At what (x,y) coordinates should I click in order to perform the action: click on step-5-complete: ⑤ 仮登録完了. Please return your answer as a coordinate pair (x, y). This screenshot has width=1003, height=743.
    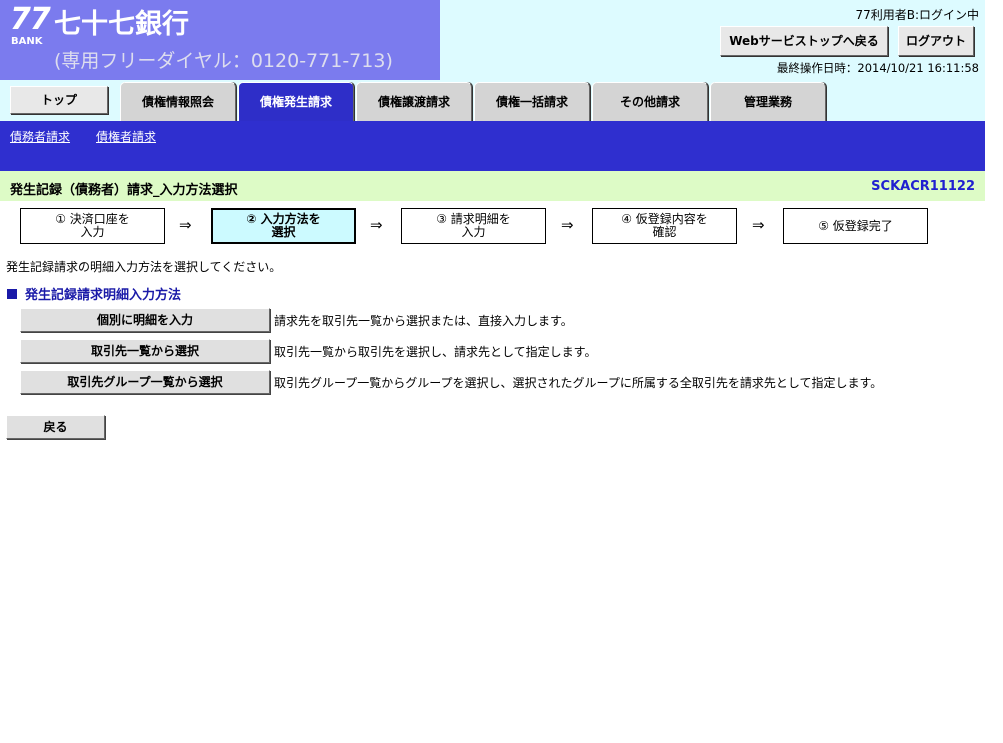
    Looking at the image, I should click on (855, 226).